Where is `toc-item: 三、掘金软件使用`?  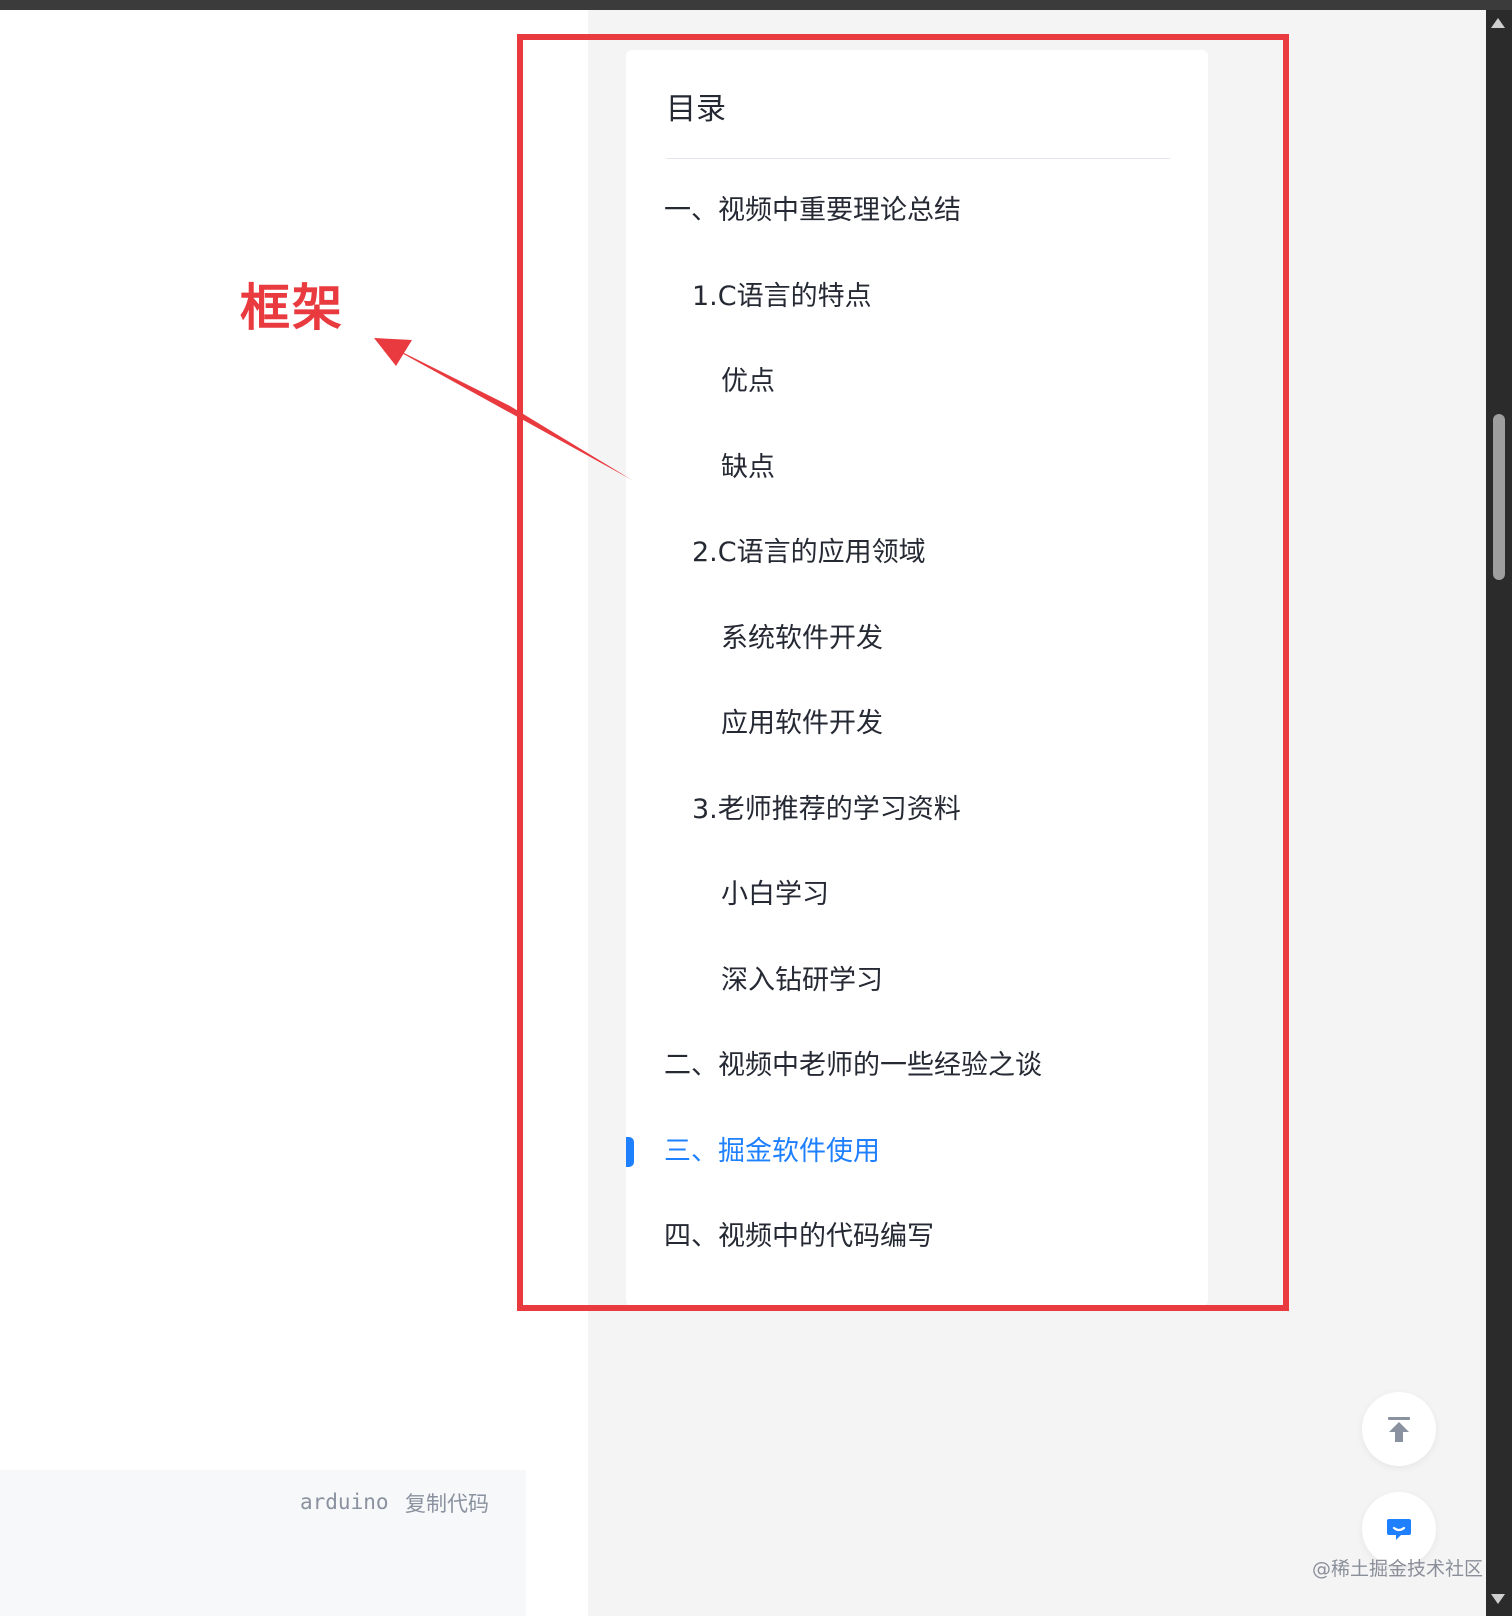 toc-item: 三、掘金软件使用 is located at coordinates (917, 1152).